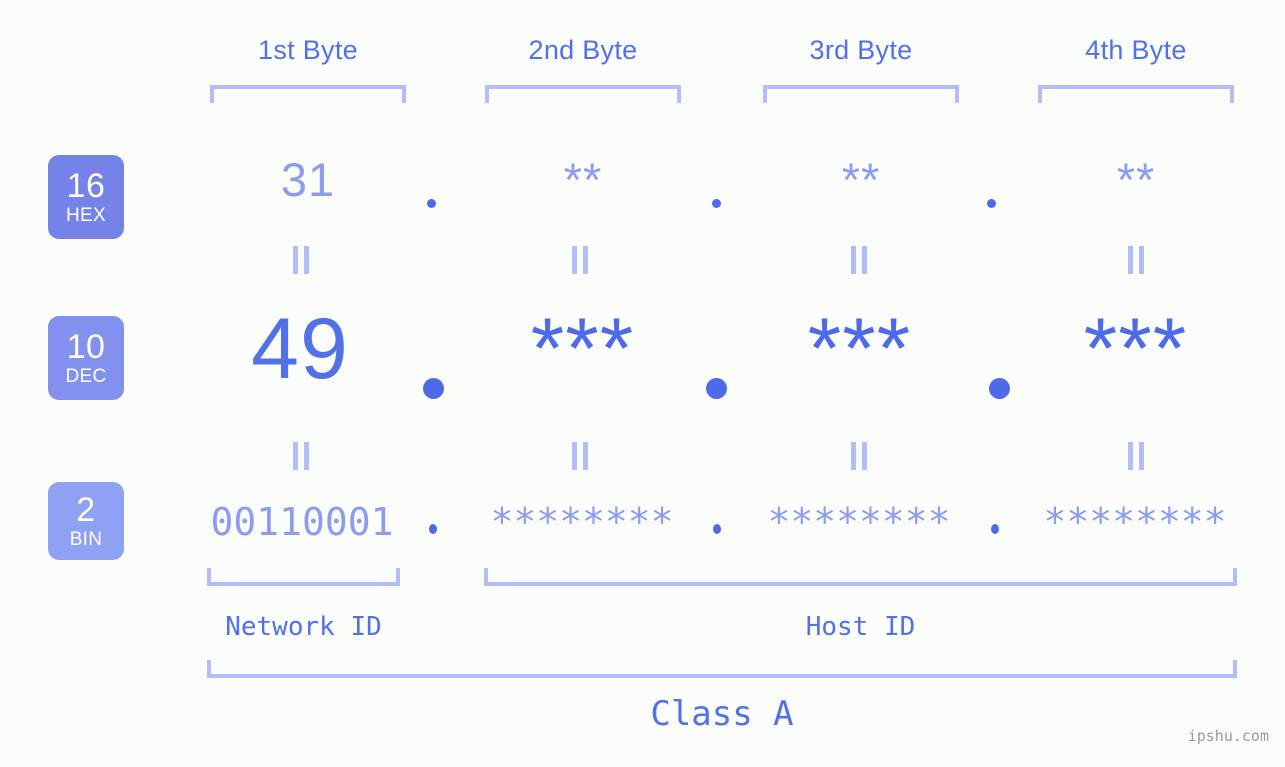 The width and height of the screenshot is (1285, 767). Describe the element at coordinates (300, 349) in the screenshot. I see `dec-byte-1-value: 49` at that location.